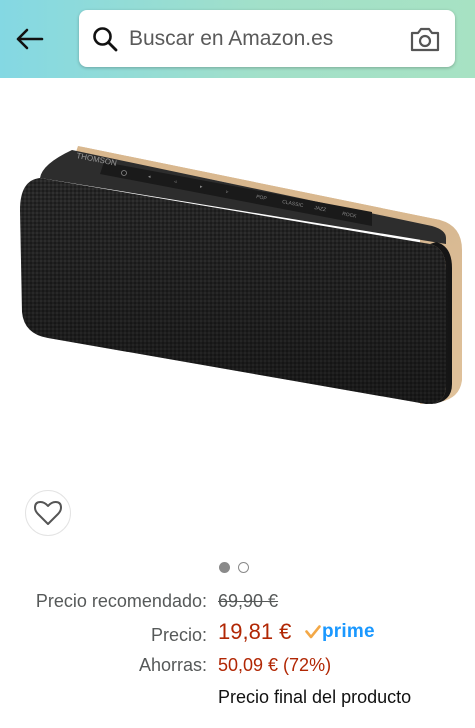  I want to click on savings-row: Ahorras: 50,09 € (72%), so click(237, 669).